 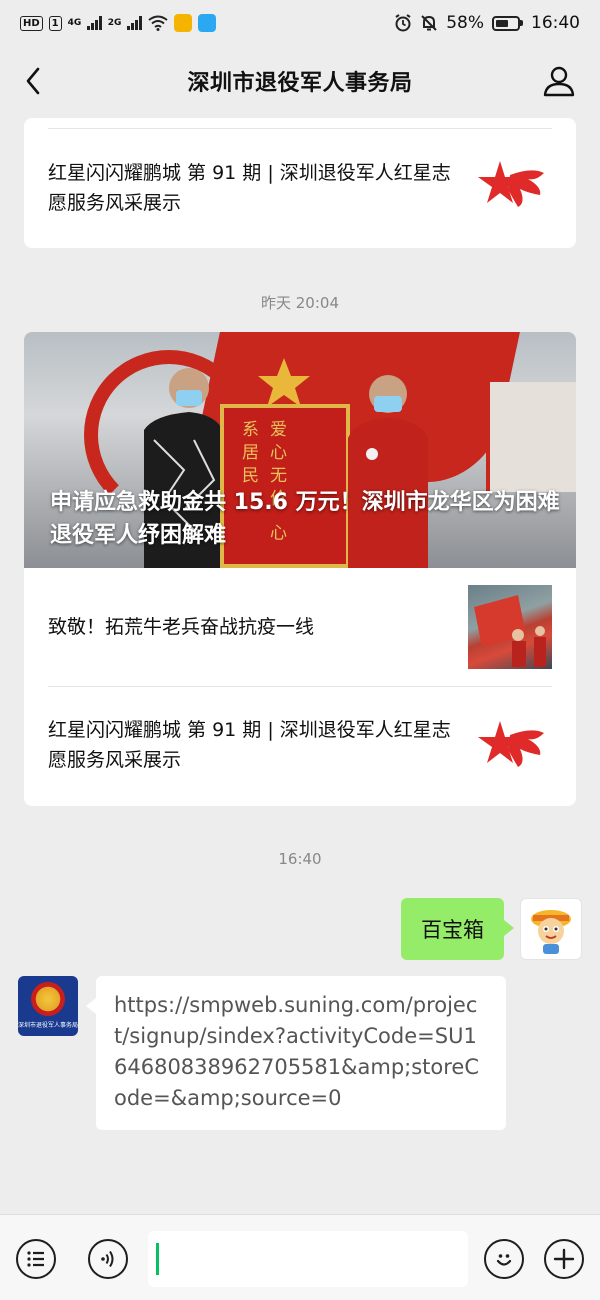 What do you see at coordinates (48, 1025) in the screenshot?
I see `org-avatar-label: 深圳市退役军人事务局` at bounding box center [48, 1025].